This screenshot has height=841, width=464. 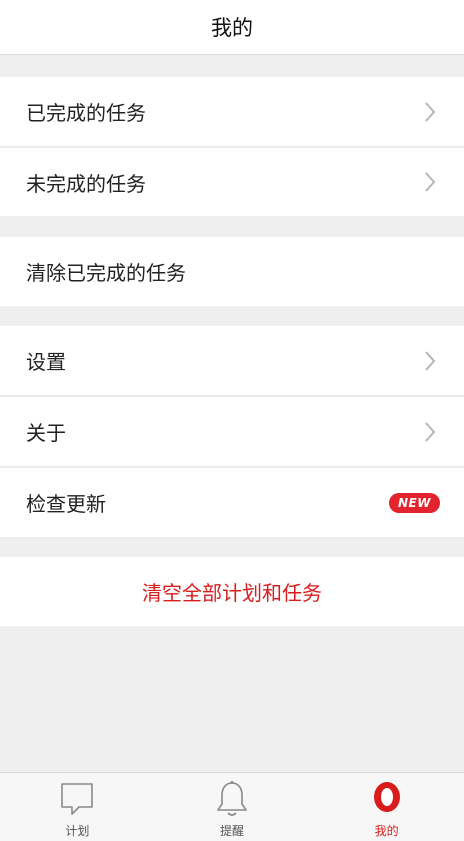 What do you see at coordinates (414, 502) in the screenshot?
I see `new-badge: NEW` at bounding box center [414, 502].